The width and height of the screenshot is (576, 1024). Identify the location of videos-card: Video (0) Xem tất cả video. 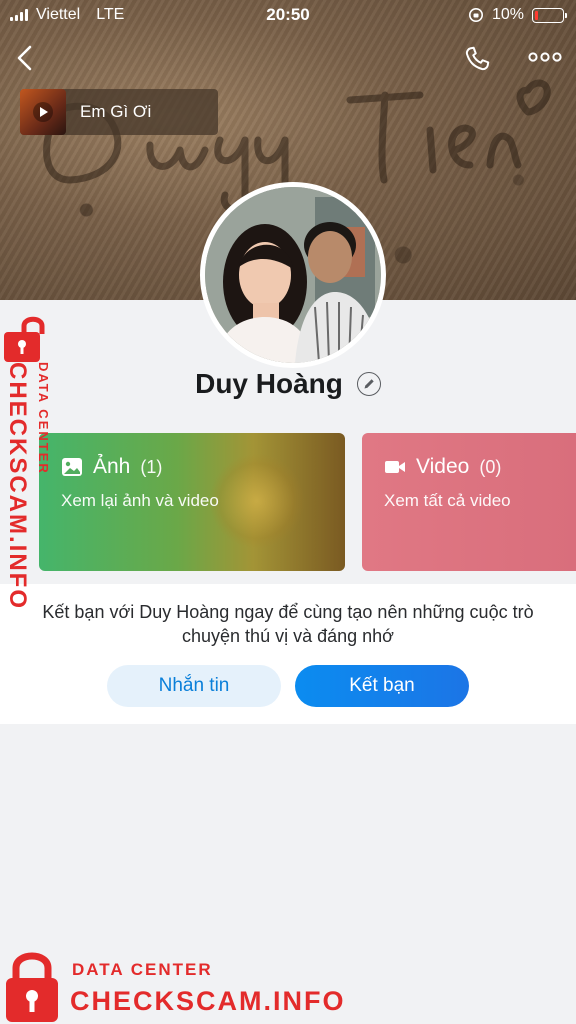
(469, 502).